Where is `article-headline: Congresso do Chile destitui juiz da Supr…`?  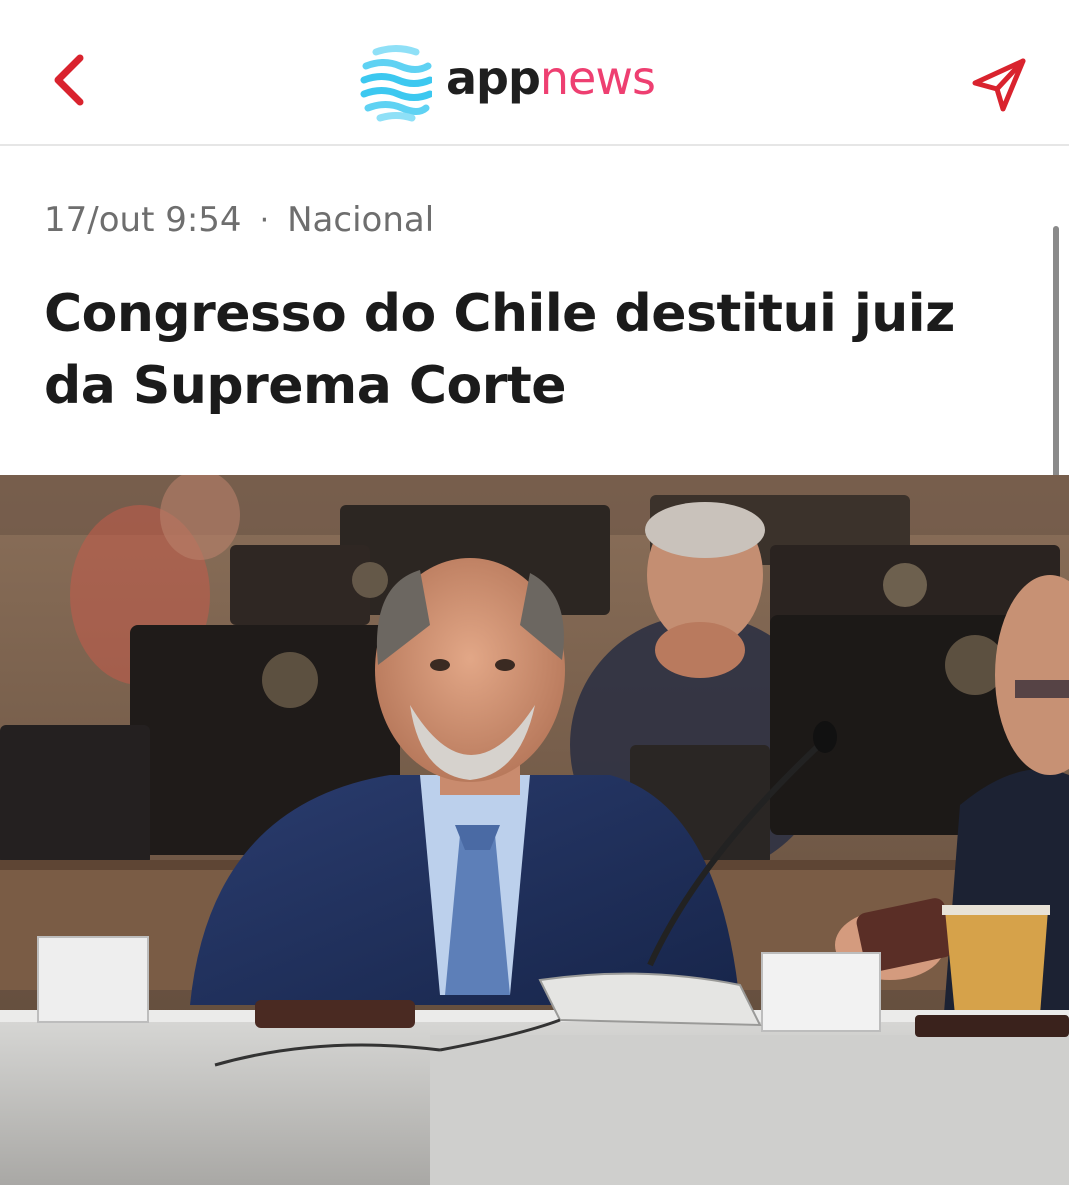 article-headline: Congresso do Chile destitui juiz da Supr… is located at coordinates (499, 350).